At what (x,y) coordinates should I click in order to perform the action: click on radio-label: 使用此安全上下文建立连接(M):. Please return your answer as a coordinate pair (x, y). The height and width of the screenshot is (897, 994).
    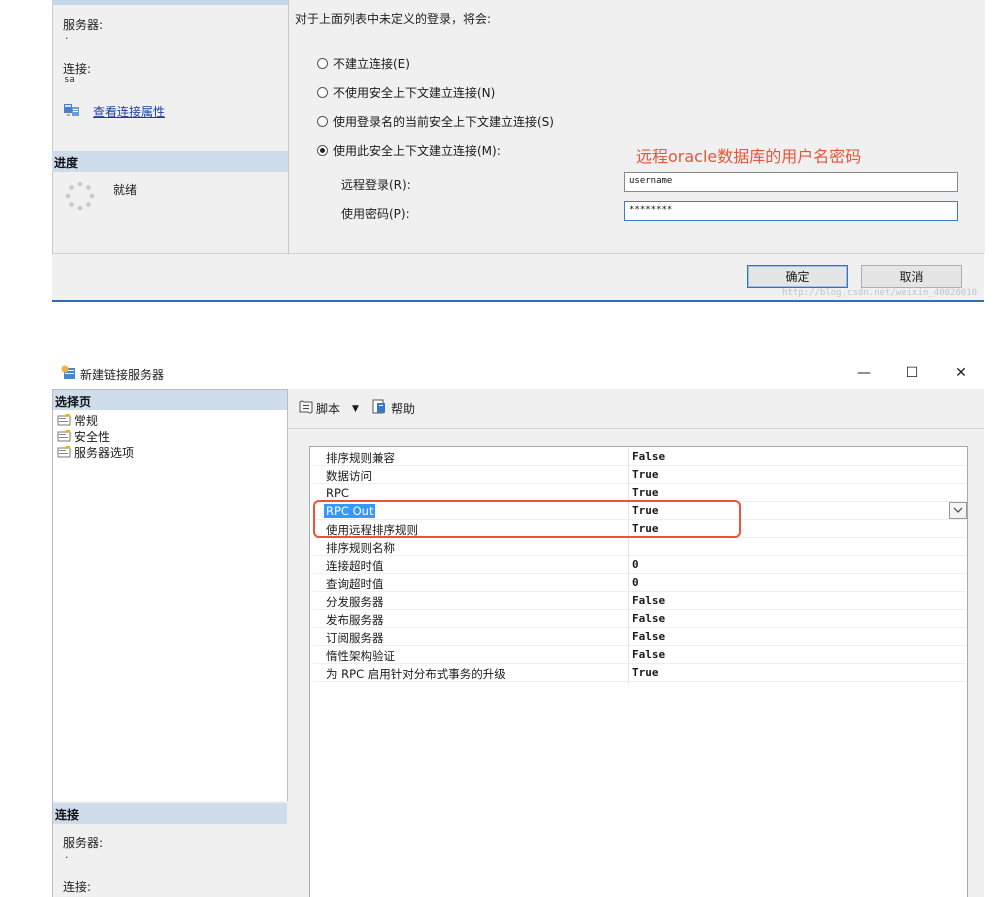
    Looking at the image, I should click on (417, 151).